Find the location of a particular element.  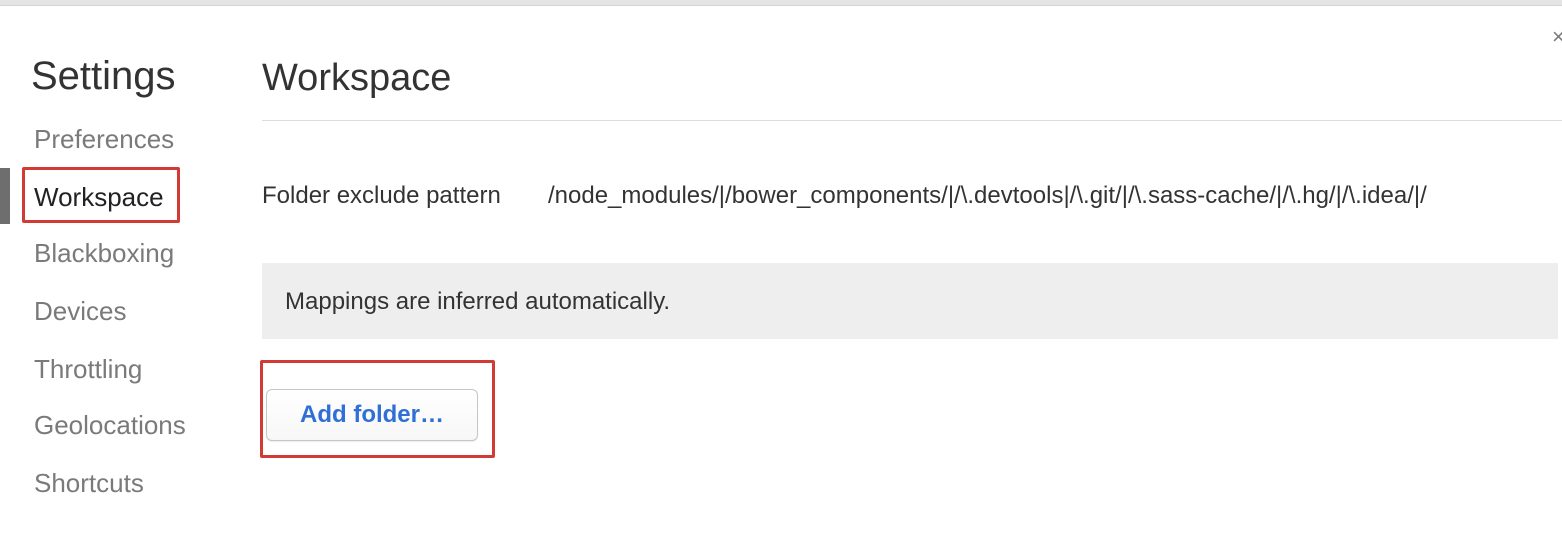

folder-exclude-input is located at coordinates (1048, 196).